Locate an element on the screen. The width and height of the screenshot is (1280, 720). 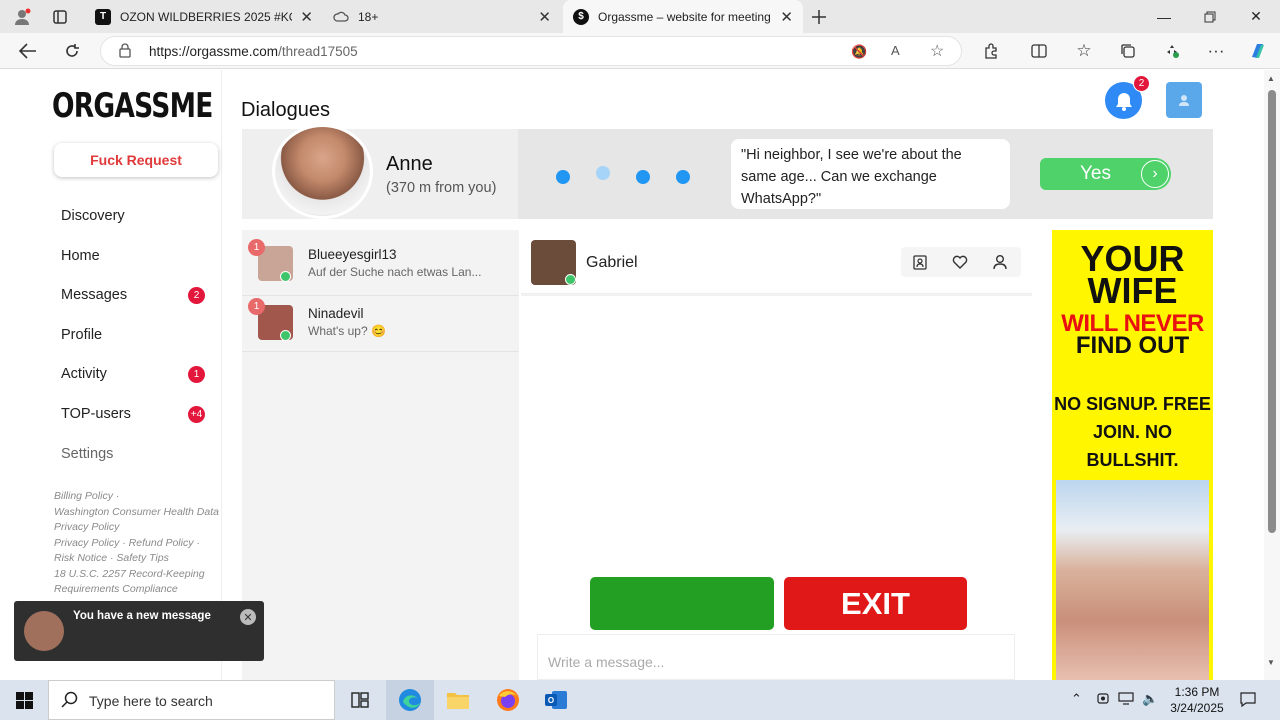
tab-ozon: T OZON WILDBERRIES 2025 #KOFA ✕ is located at coordinates (204, 16).